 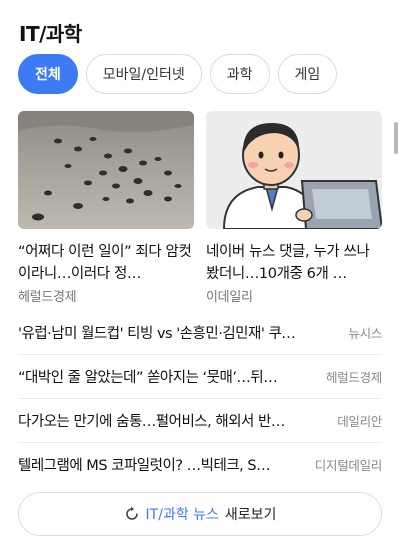 I want to click on scrollbar, so click(x=396, y=138).